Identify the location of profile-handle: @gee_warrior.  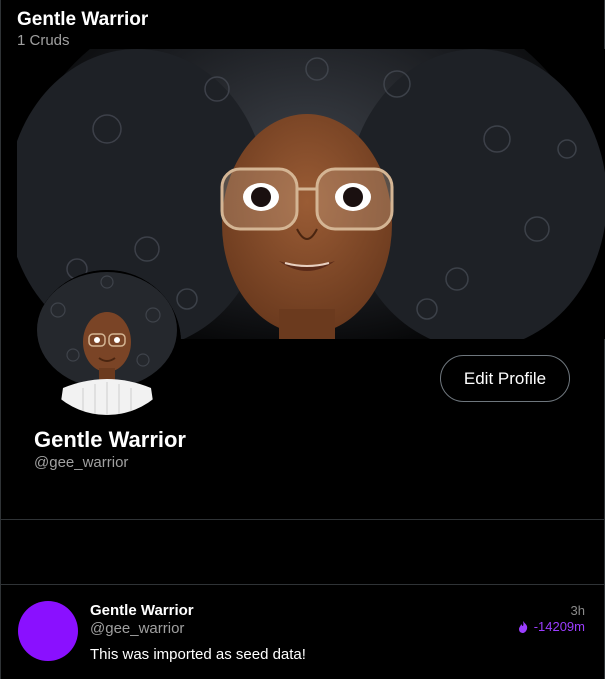
(81, 462).